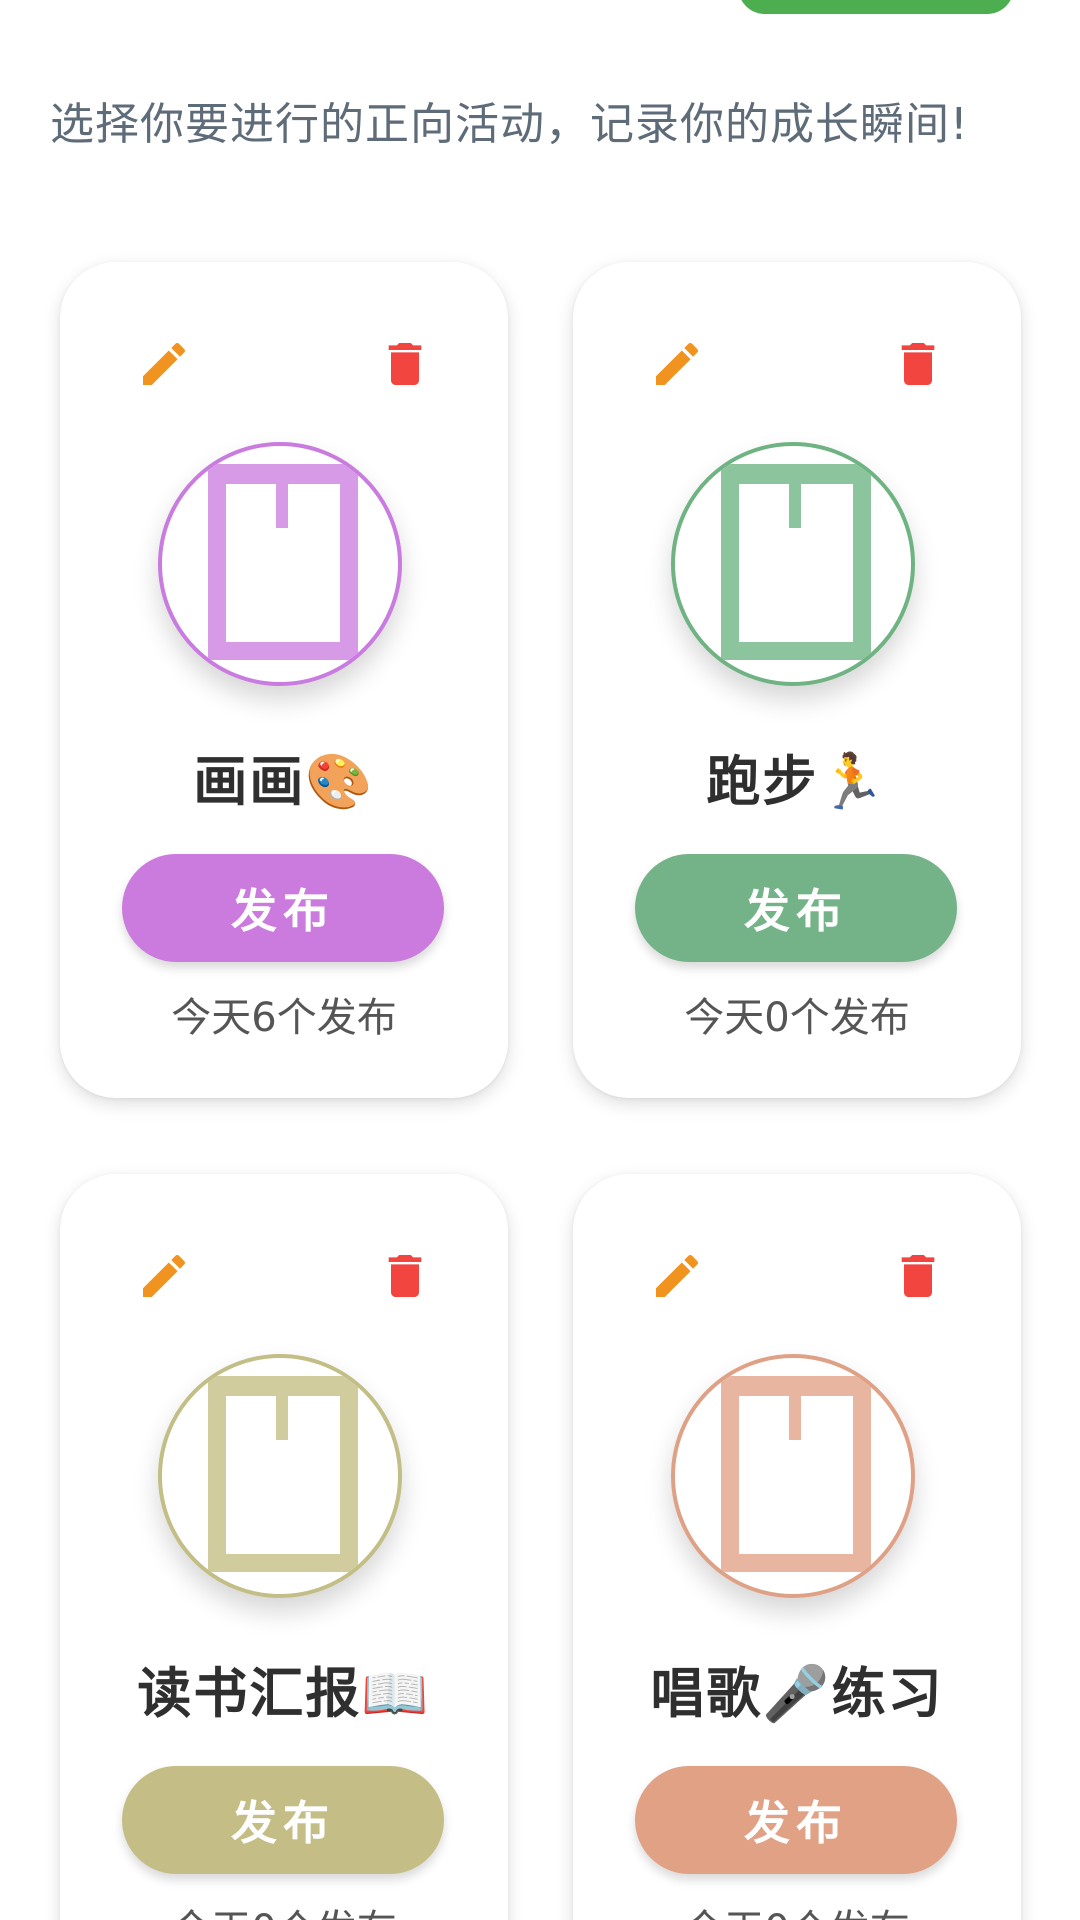  Describe the element at coordinates (509, 124) in the screenshot. I see `intro-text: 选择你要进行的正向活动，记录你的成长瞬间!` at that location.